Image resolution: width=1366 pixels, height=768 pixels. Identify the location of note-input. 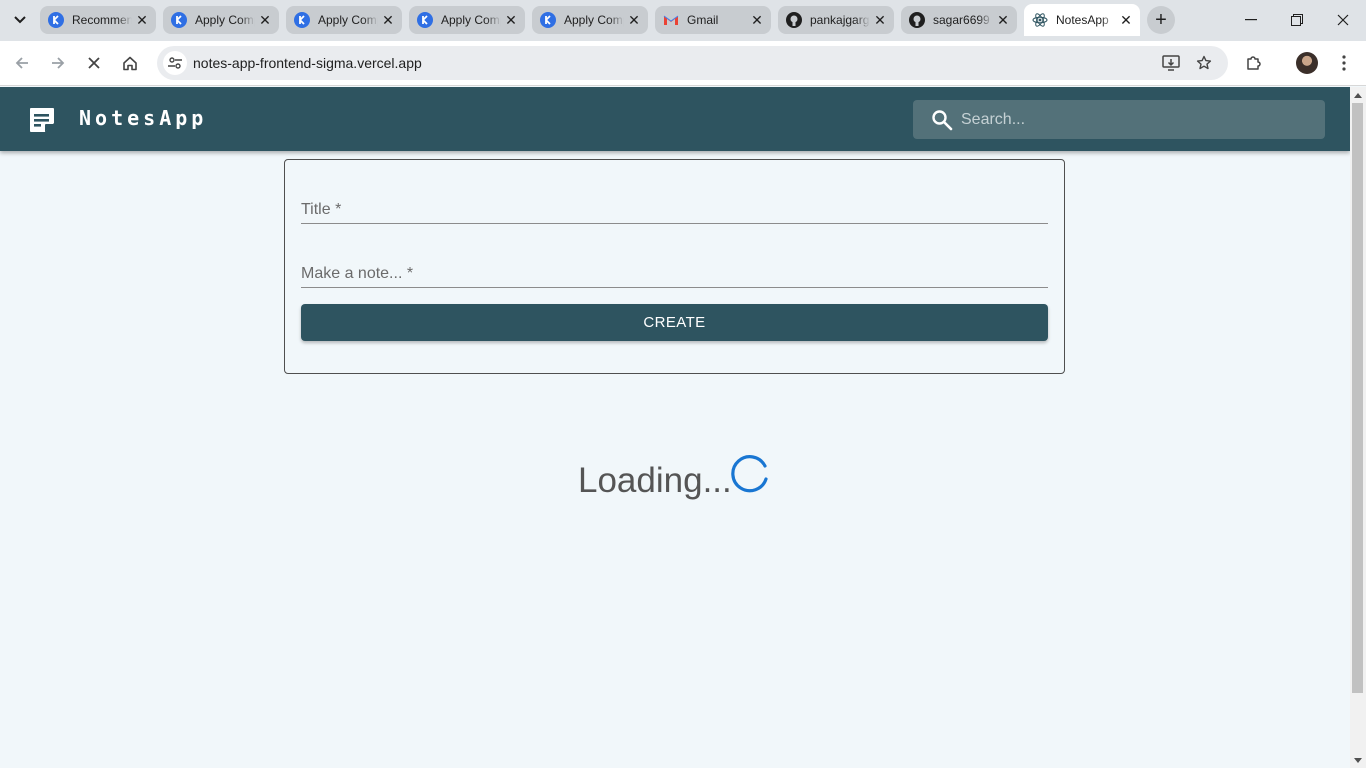
(674, 270).